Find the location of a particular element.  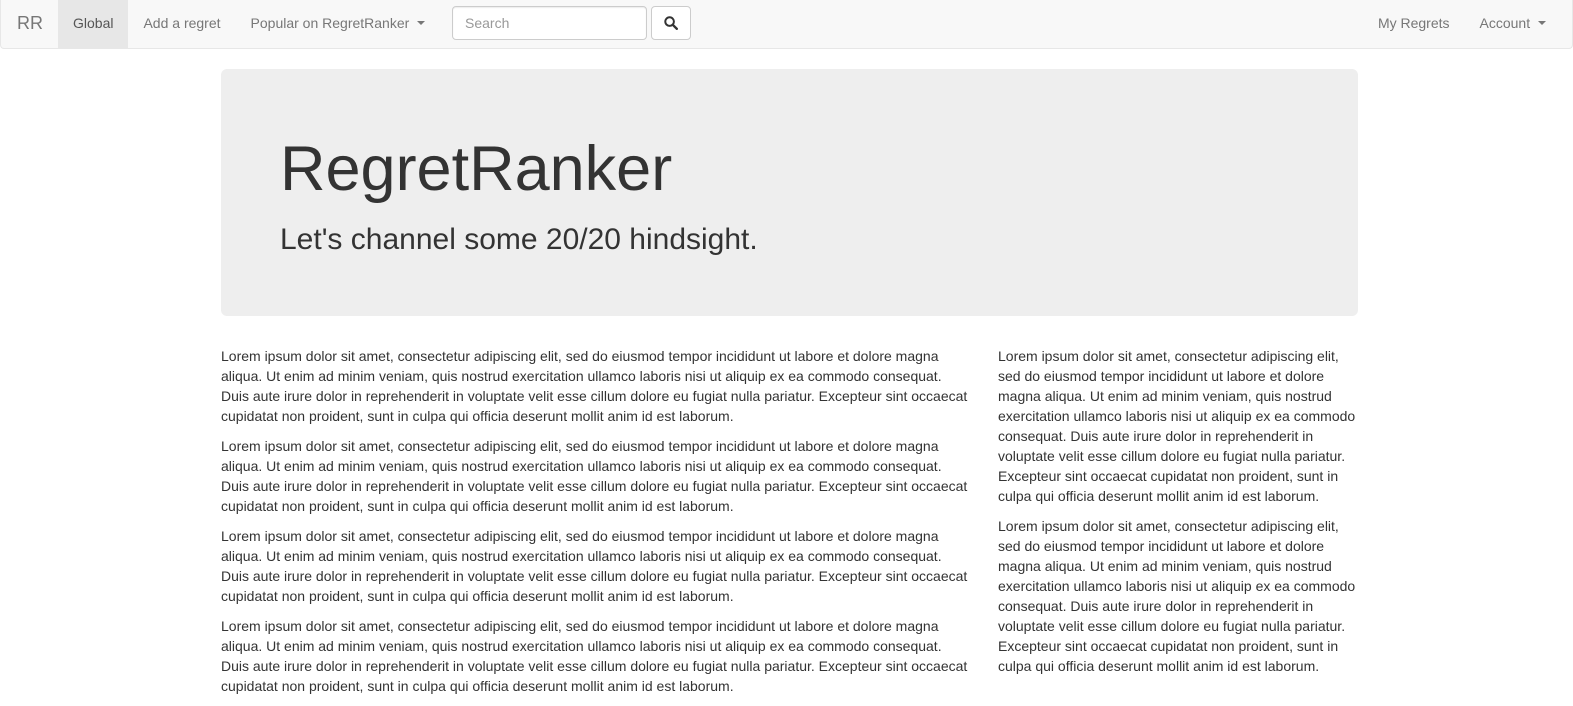

search-icon is located at coordinates (671, 23).